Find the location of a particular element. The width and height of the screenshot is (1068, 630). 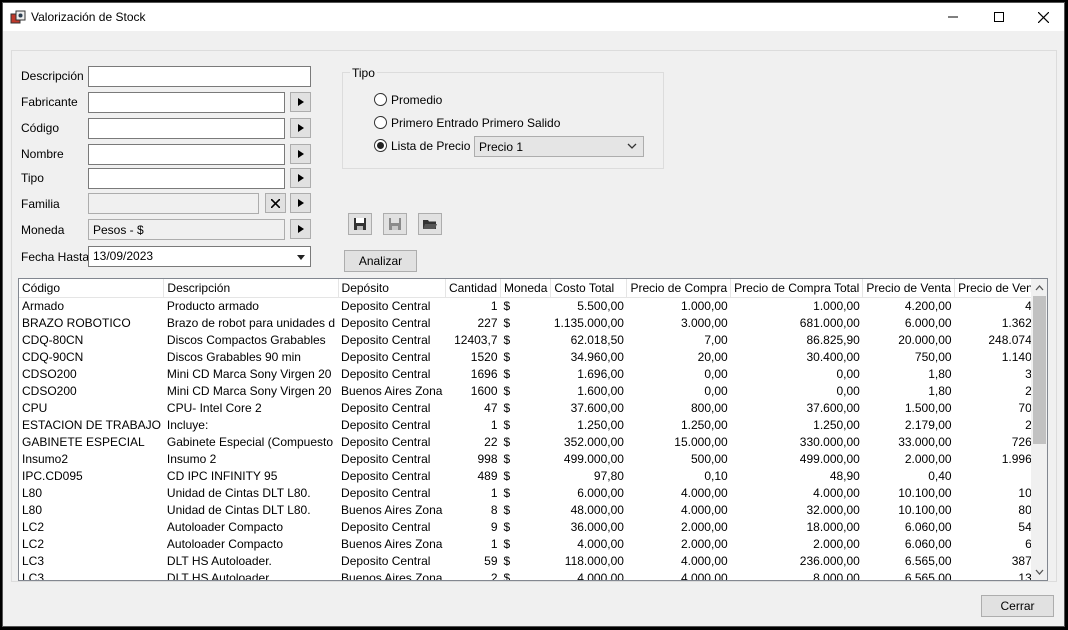

save-as-button is located at coordinates (395, 224).